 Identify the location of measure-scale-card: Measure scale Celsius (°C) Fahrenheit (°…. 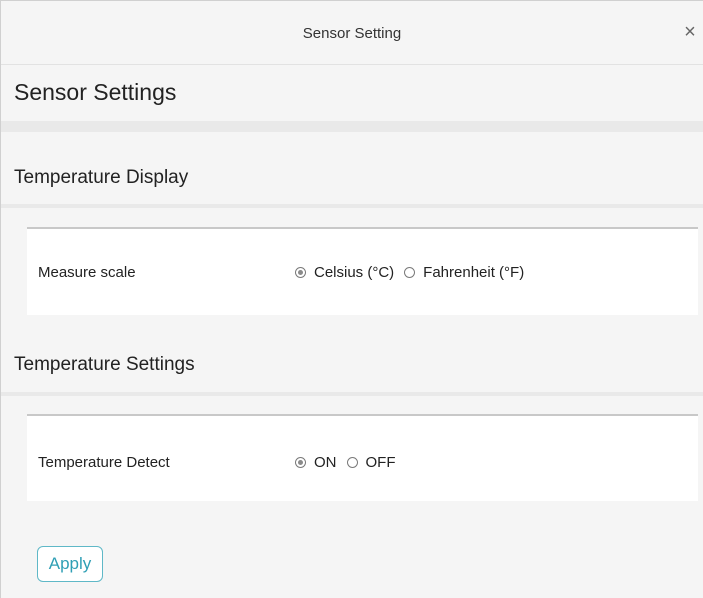
(362, 271).